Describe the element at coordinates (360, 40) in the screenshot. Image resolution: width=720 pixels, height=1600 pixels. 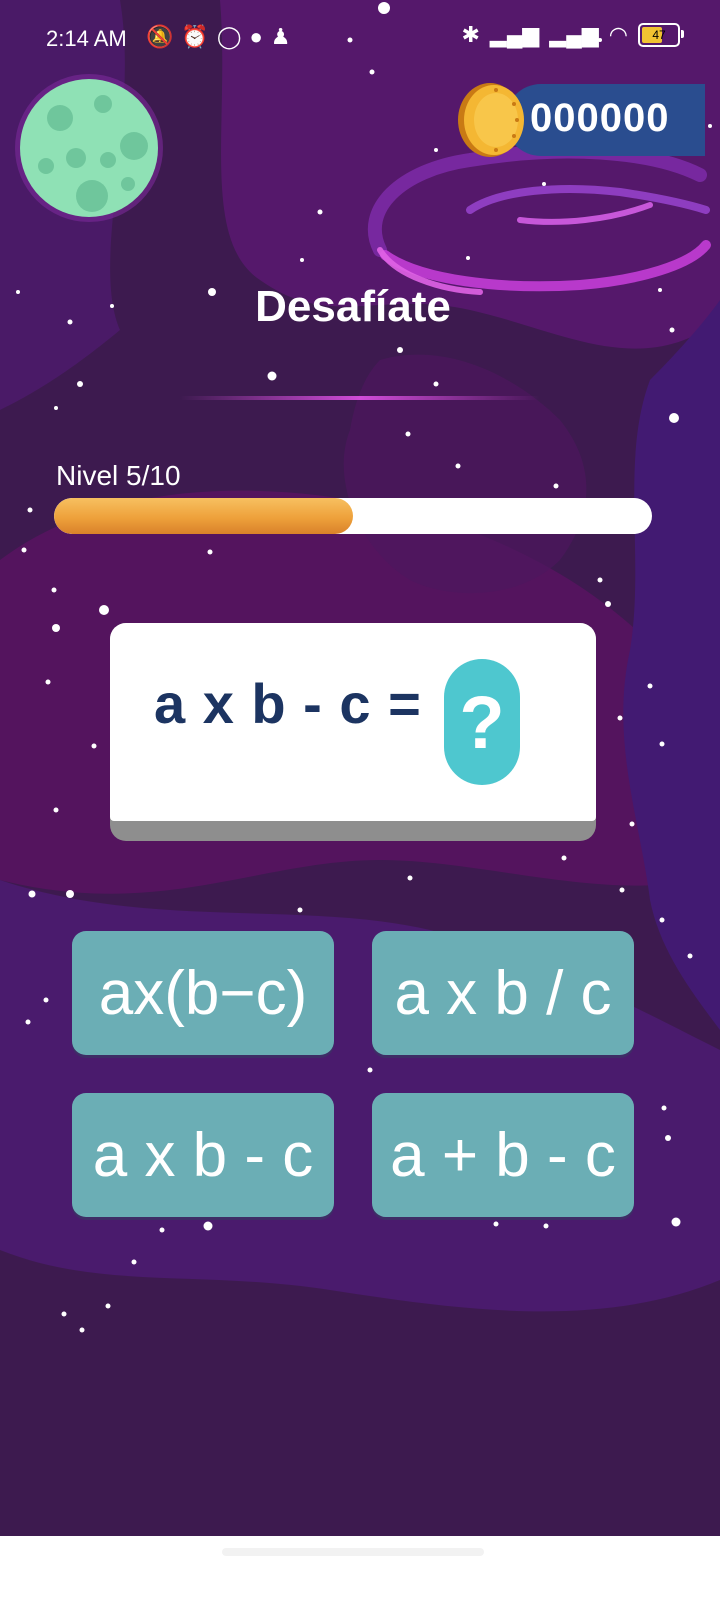
I see `status-bar: 2:14 AM 🔕 ⏰ ◯ ● ♟ ✱ ▂▄▆ ▂▄▆ ◠ 47` at that location.